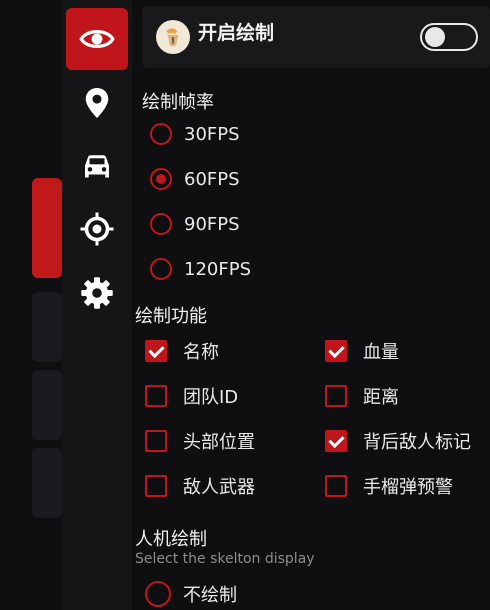 The height and width of the screenshot is (610, 490). I want to click on eye-icon, so click(97, 39).